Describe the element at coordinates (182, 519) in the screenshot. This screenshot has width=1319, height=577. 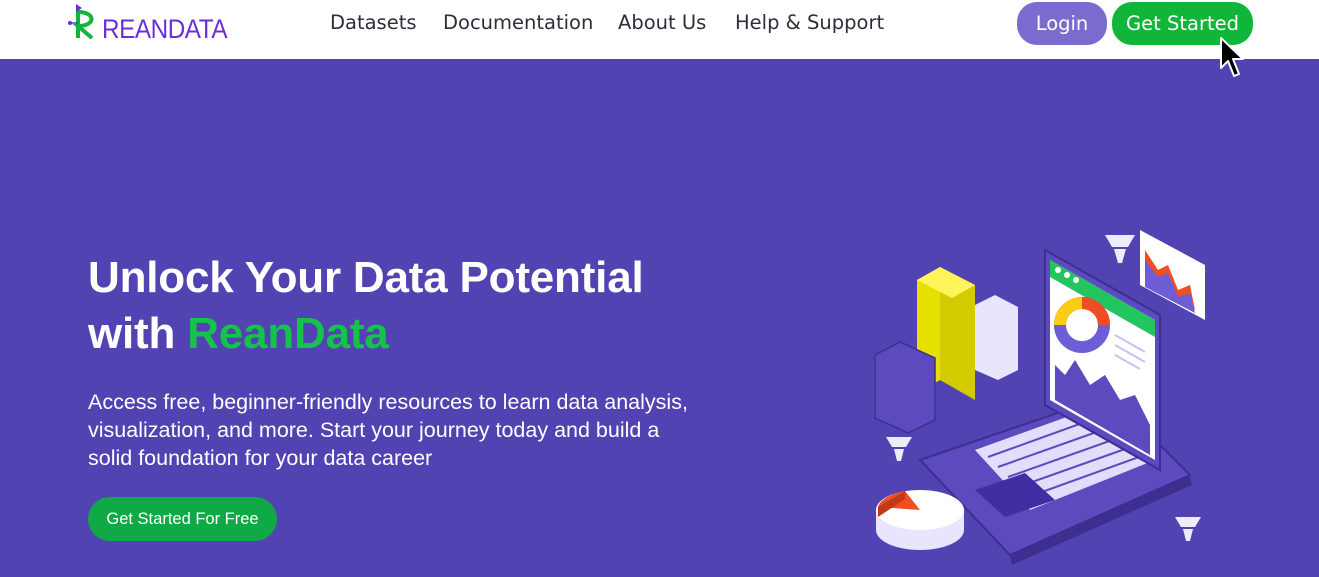
I see `get-started-free-button: Get Started For Free` at that location.